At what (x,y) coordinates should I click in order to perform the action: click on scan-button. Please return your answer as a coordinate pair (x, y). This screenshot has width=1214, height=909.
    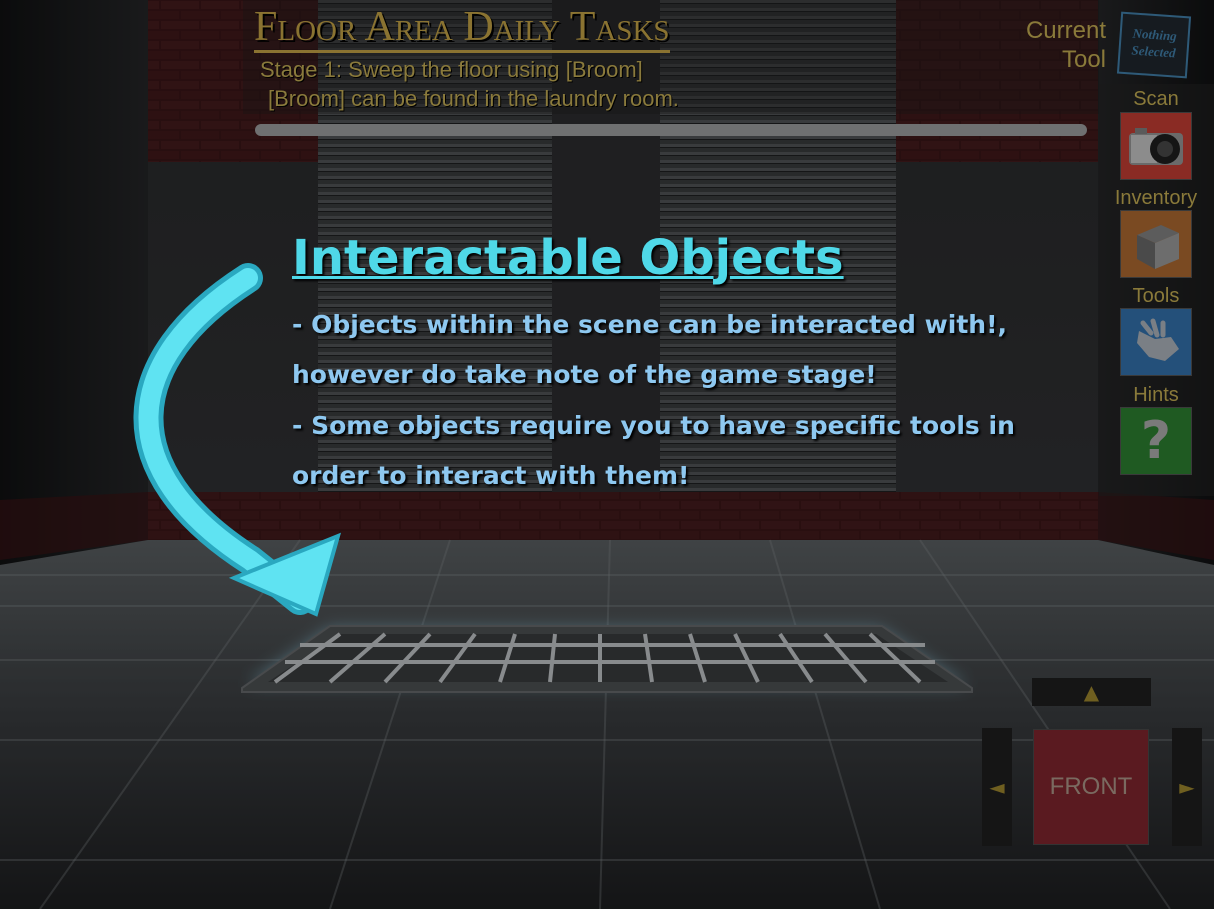
    Looking at the image, I should click on (1156, 146).